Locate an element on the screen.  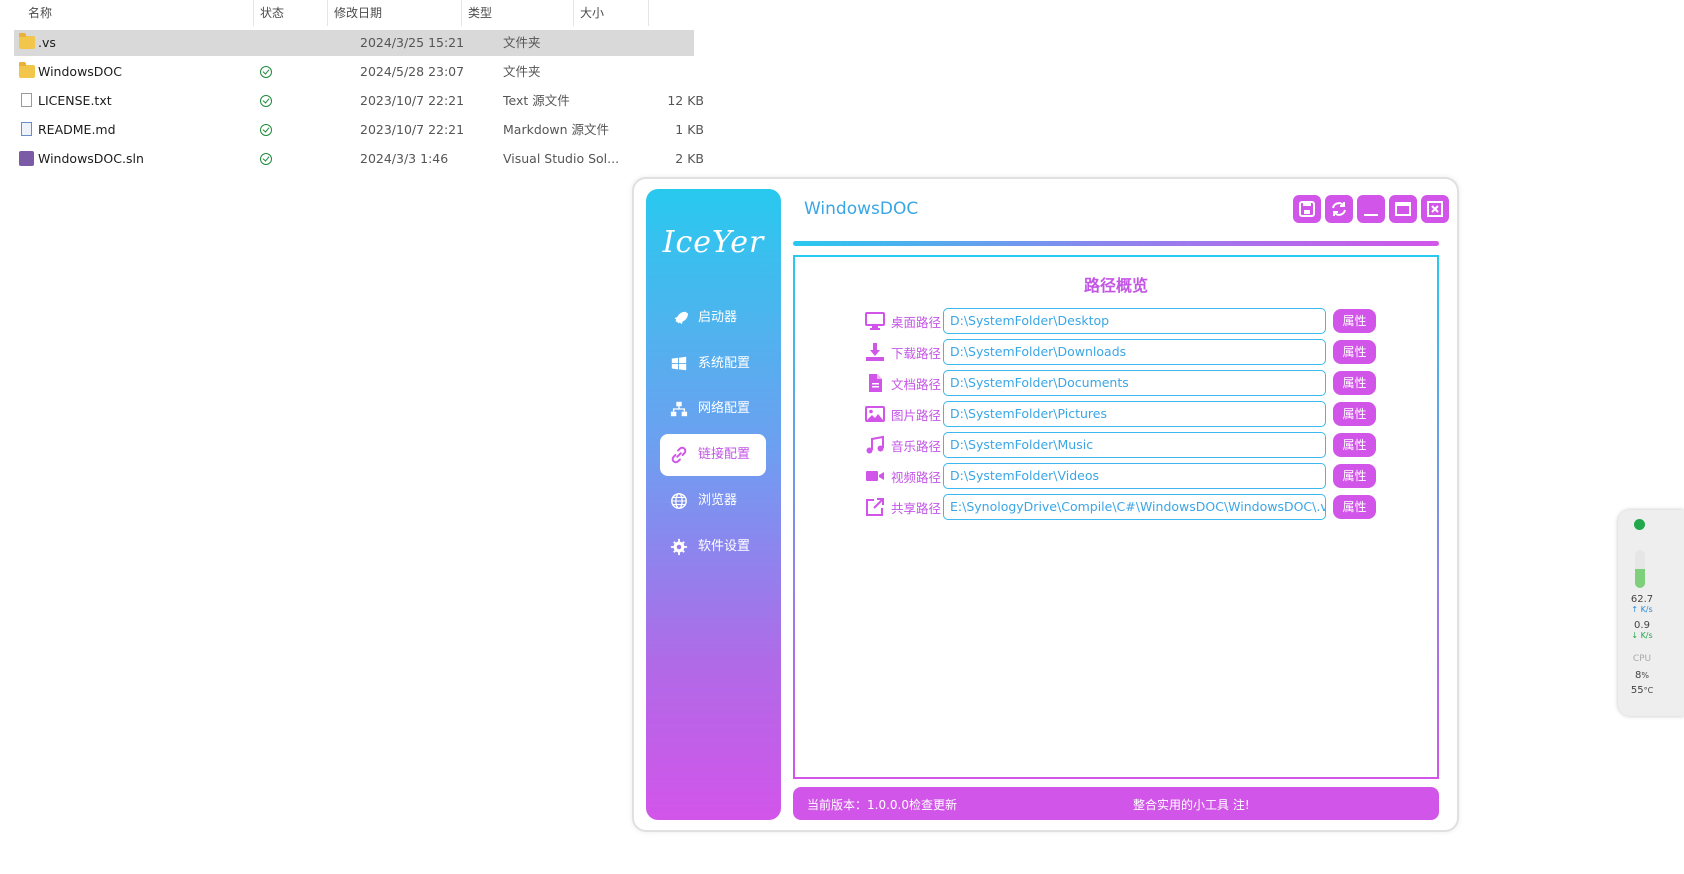
document-icon is located at coordinates (875, 383).